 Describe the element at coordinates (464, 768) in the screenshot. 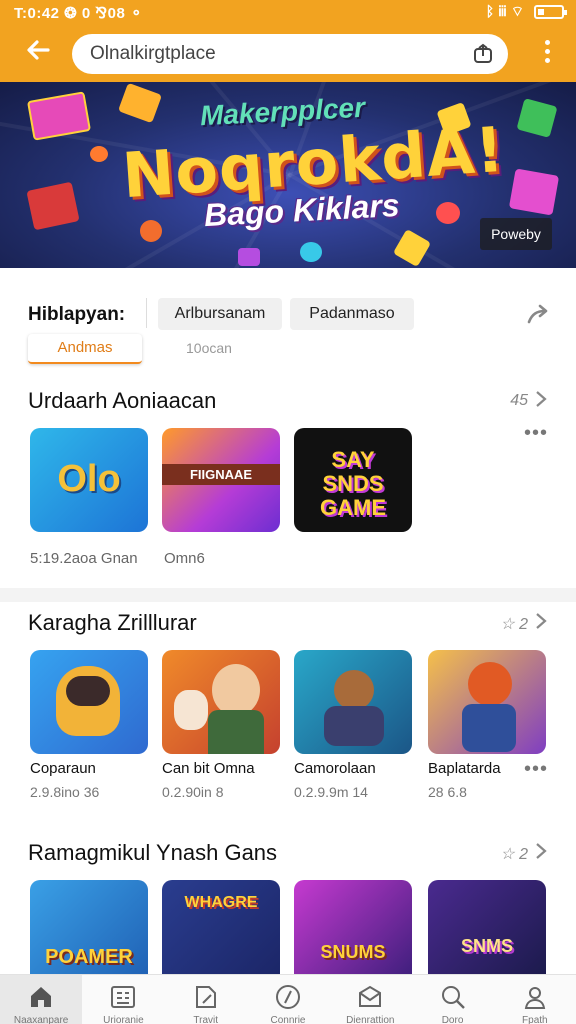

I see `game-name: Baplatarda` at that location.